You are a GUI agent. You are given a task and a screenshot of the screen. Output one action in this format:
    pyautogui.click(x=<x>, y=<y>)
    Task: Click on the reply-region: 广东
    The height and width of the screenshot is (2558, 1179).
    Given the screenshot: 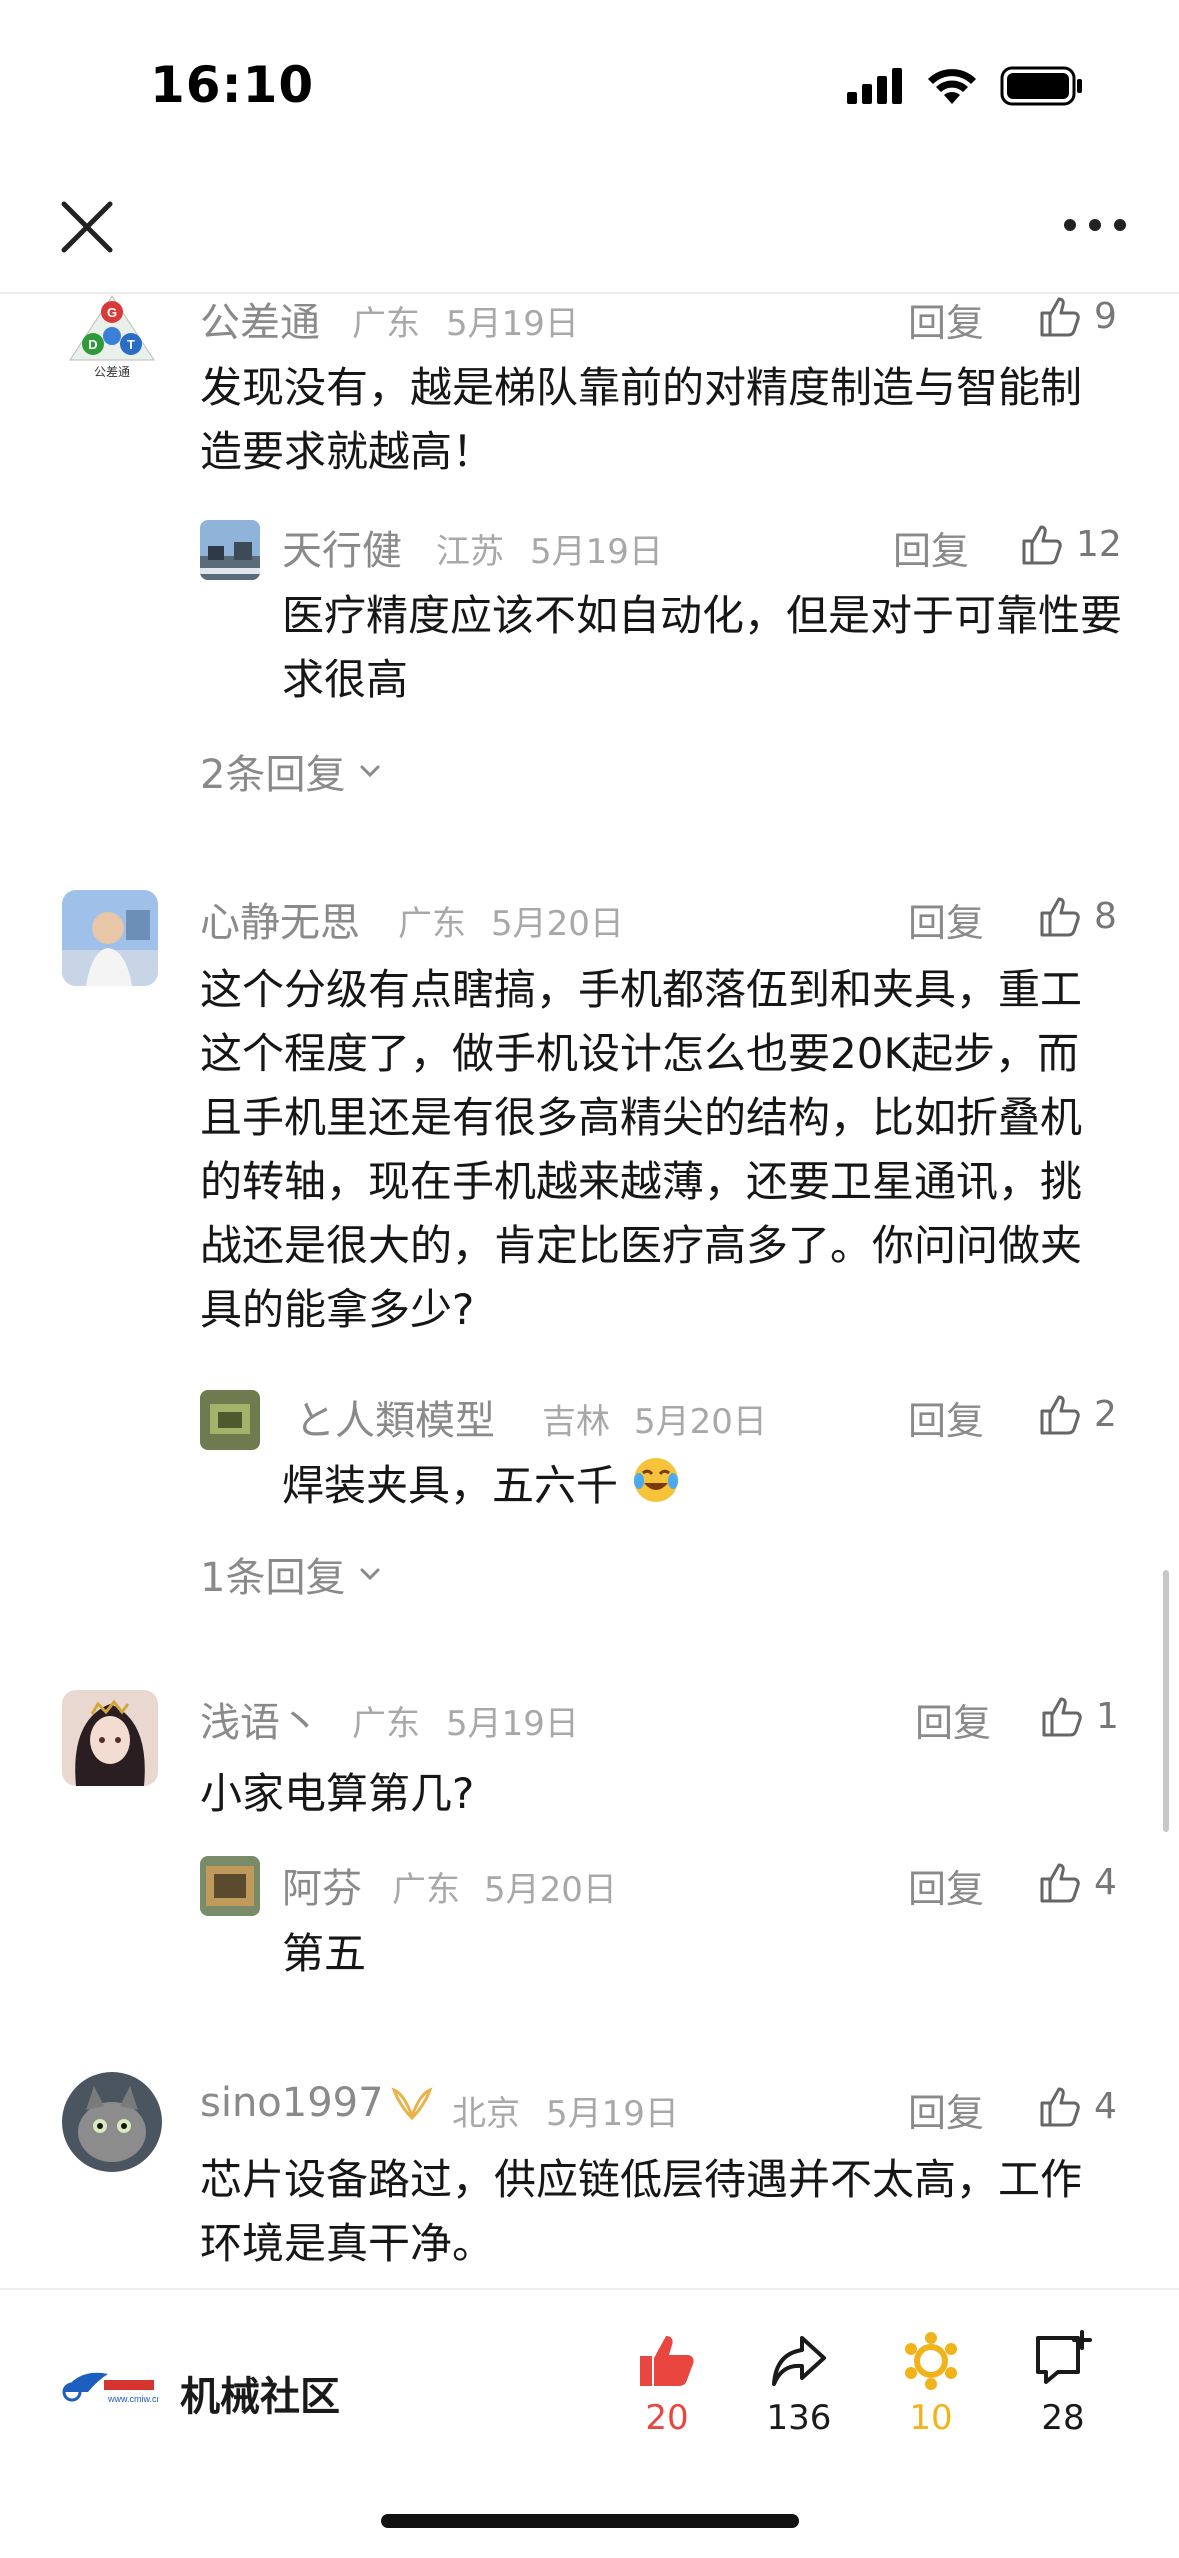 What is the action you would take?
    pyautogui.click(x=426, y=1890)
    